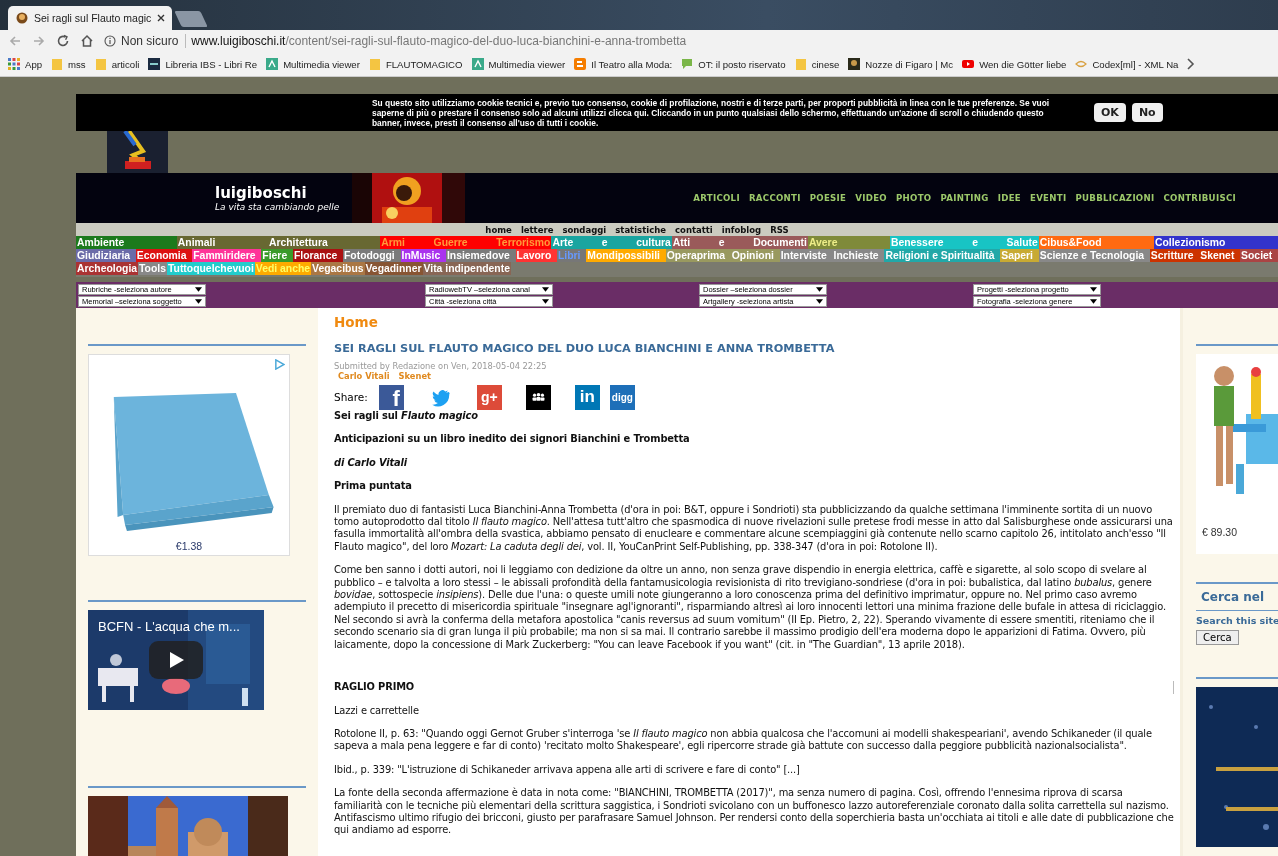 This screenshot has height=856, width=1278. I want to click on article-text: Lazzi e carrettelle, so click(377, 710).